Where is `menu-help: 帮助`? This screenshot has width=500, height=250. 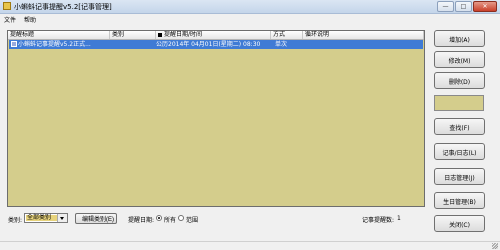
menu-help: 帮助 is located at coordinates (30, 19).